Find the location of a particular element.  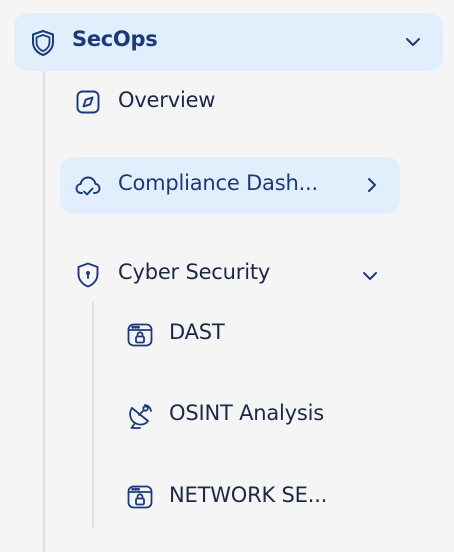

nav-guide-line is located at coordinates (44, 311).